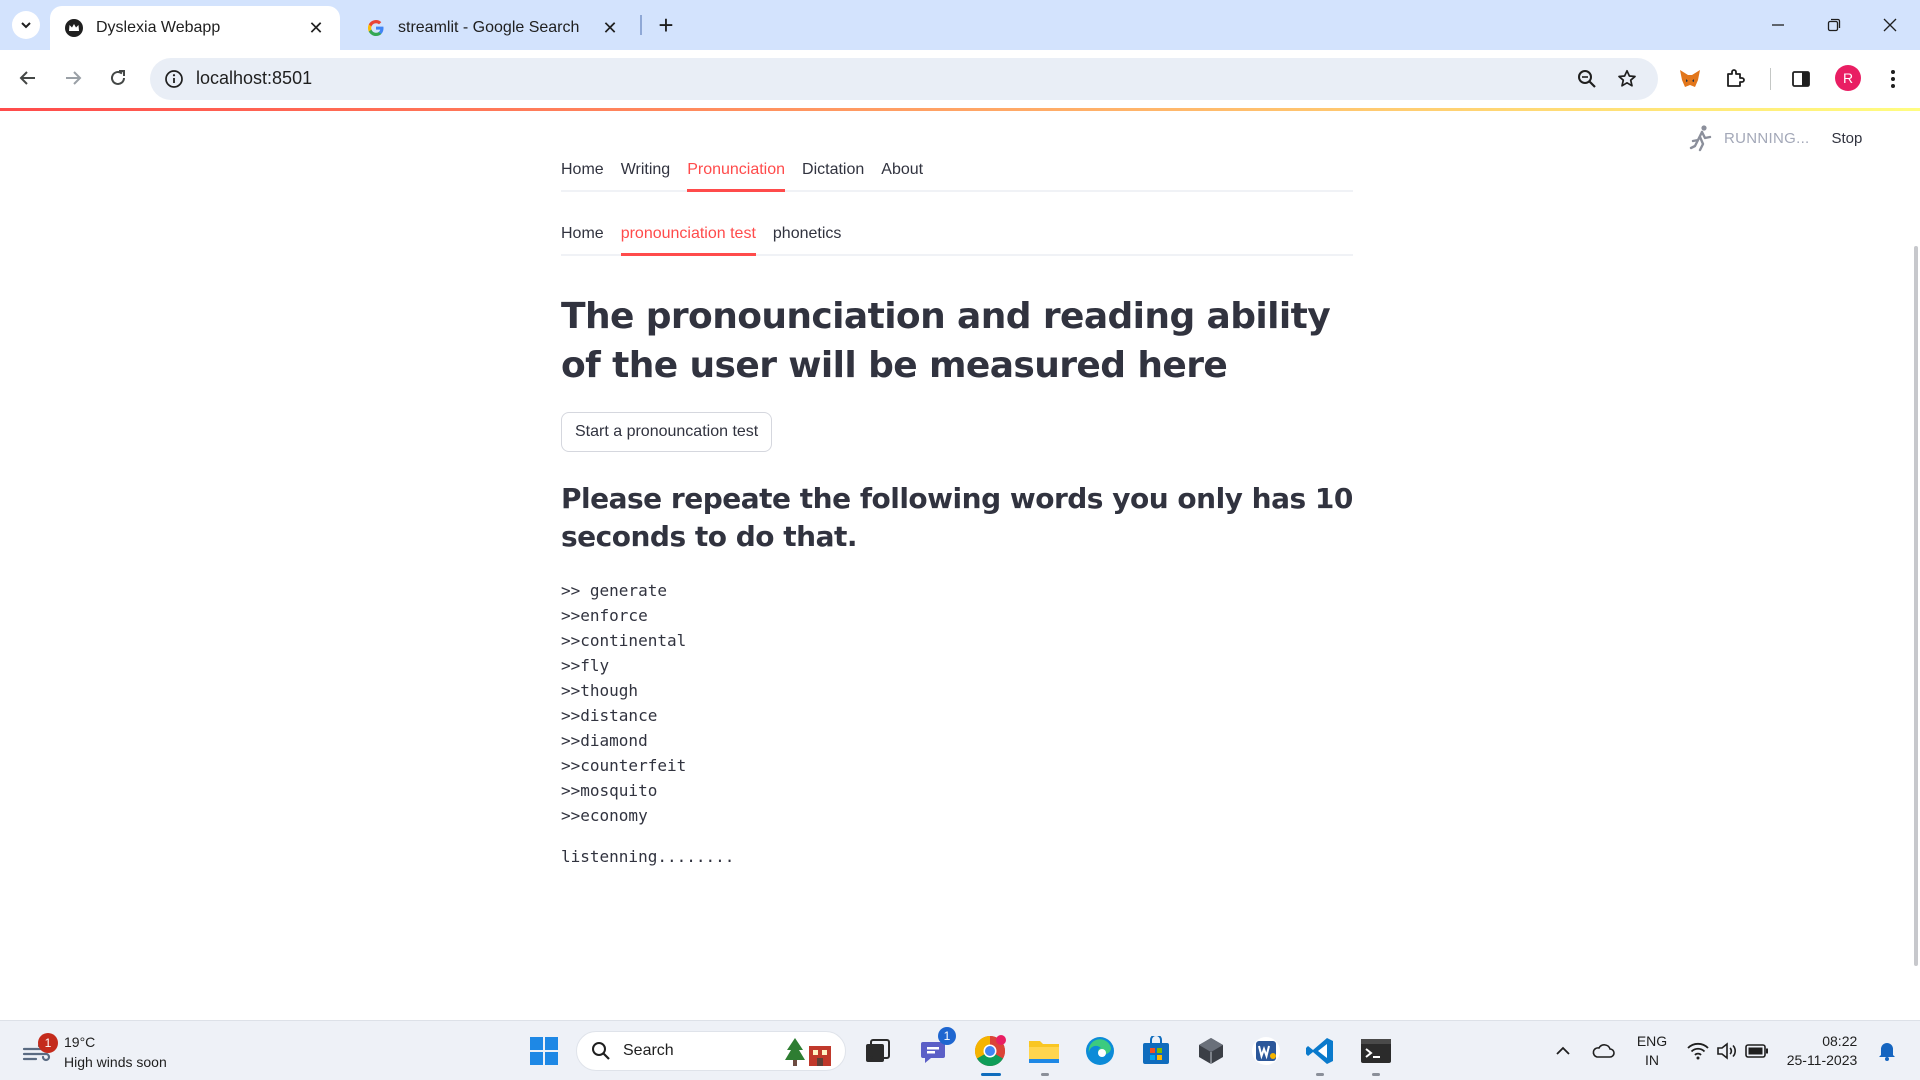 This screenshot has width=1920, height=1080. I want to click on search-icon, so click(601, 1051).